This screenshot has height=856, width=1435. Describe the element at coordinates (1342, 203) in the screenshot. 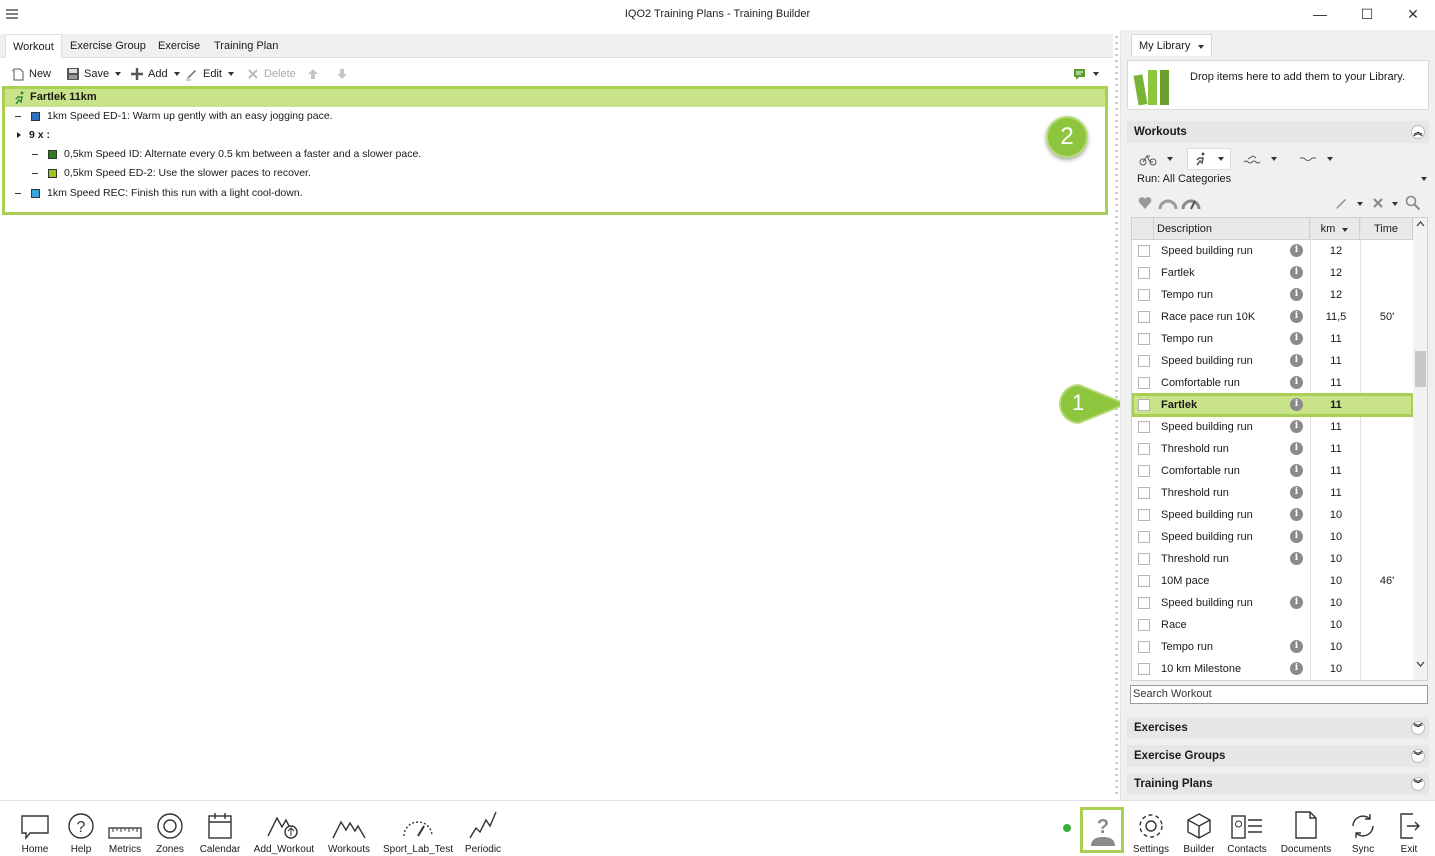

I see `pencil-icon` at that location.